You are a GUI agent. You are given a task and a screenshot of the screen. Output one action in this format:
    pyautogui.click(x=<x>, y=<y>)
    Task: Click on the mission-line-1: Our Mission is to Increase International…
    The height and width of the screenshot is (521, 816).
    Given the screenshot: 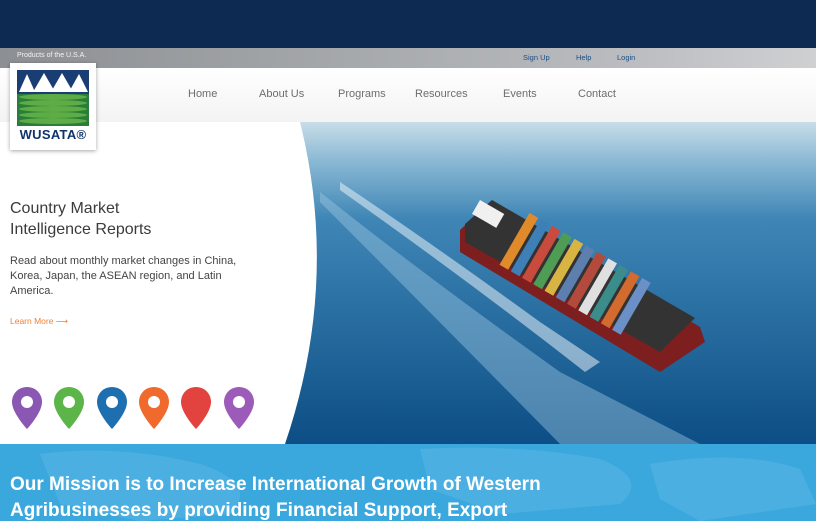 What is the action you would take?
    pyautogui.click(x=275, y=484)
    